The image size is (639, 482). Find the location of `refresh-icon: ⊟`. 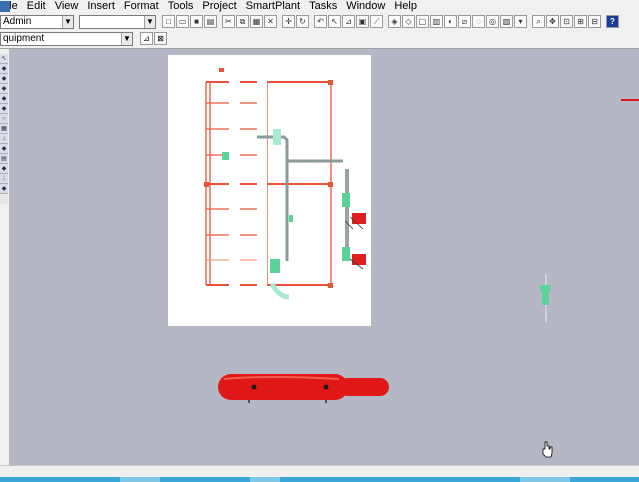

refresh-icon: ⊟ is located at coordinates (594, 21).